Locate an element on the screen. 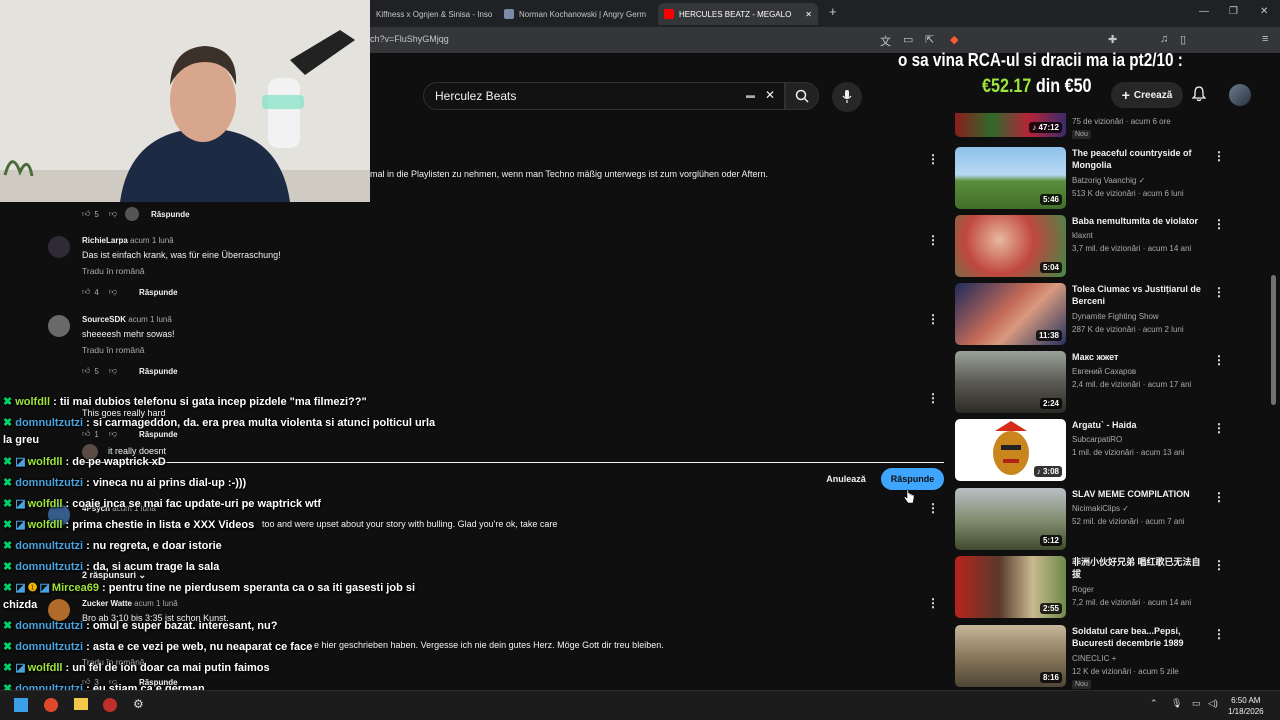 This screenshot has height=720, width=1280. video-thumbnail: 2:55 is located at coordinates (1010, 587).